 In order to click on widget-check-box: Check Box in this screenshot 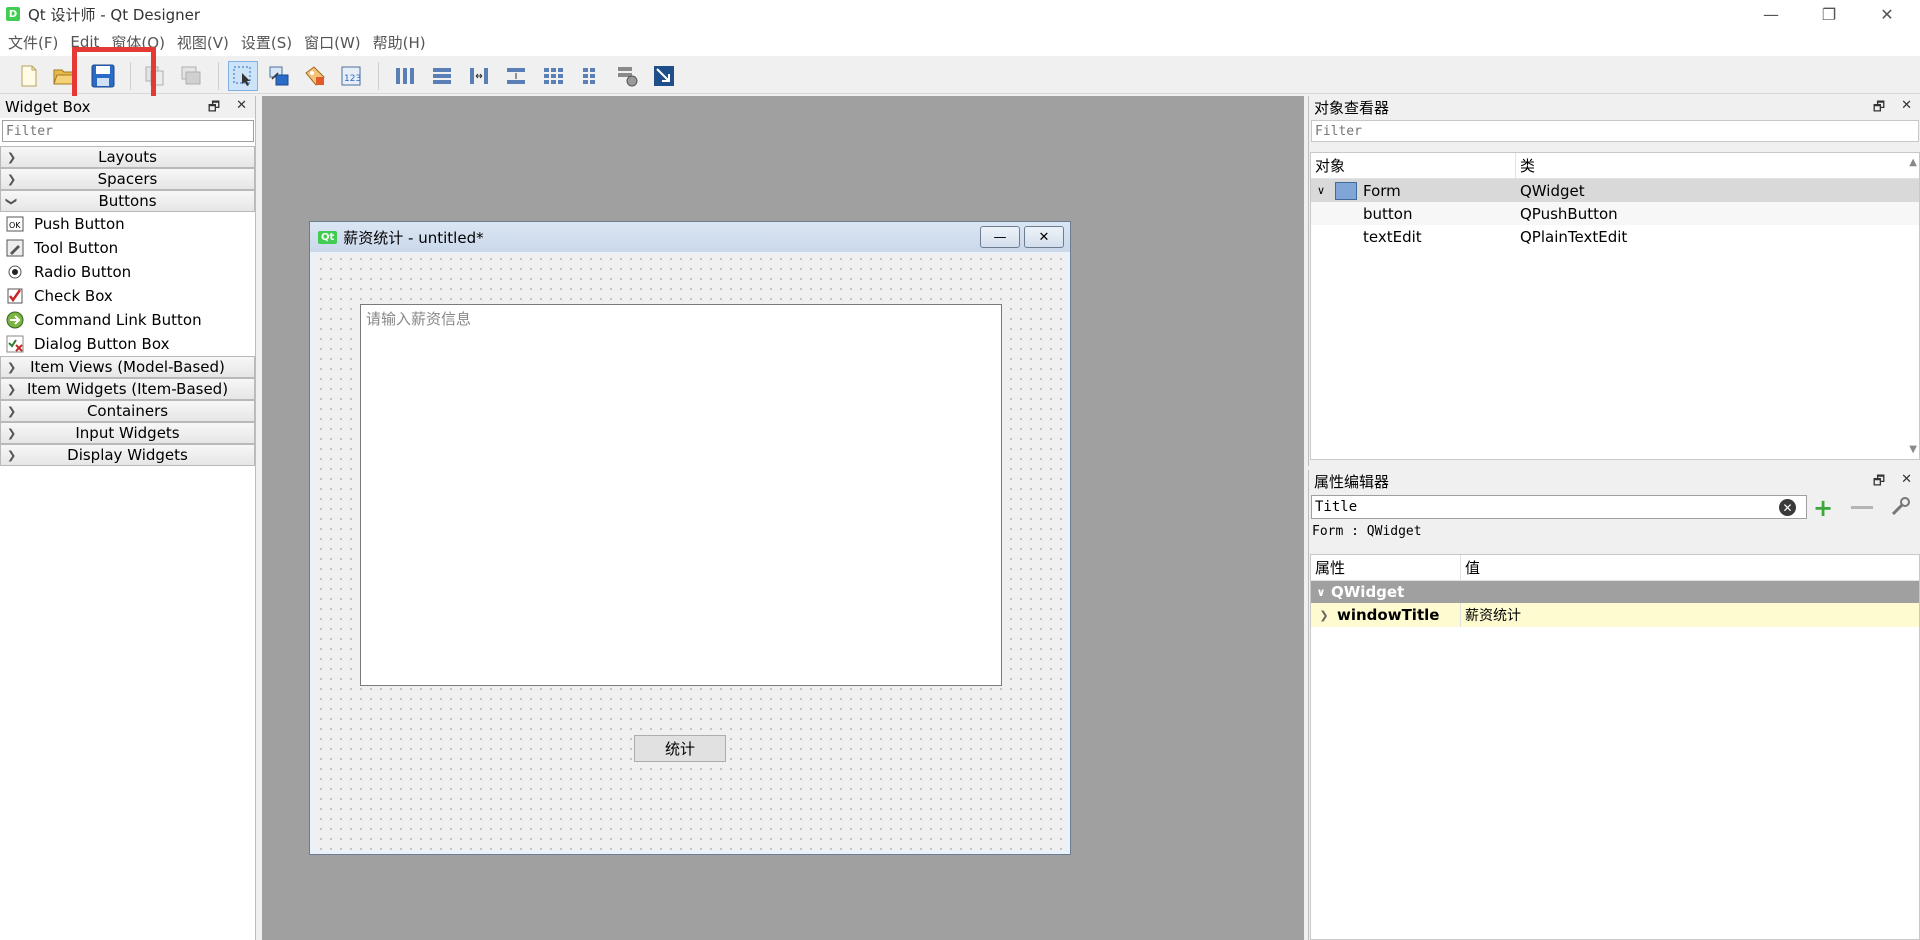, I will do `click(127, 296)`.